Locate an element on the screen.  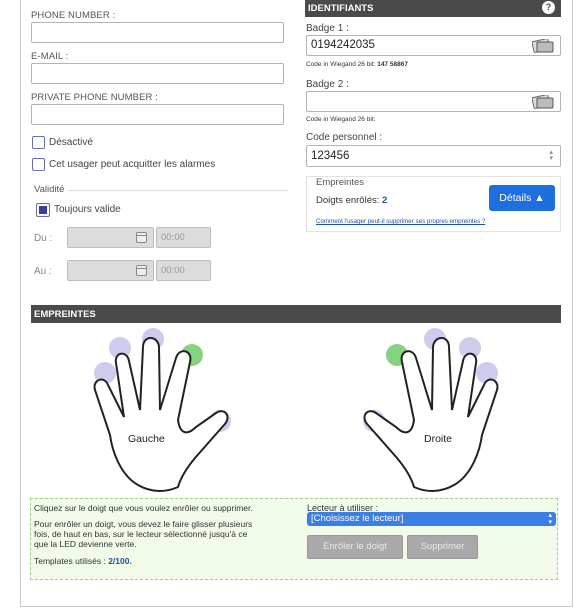
templates-used: Templates utilisés : 2/100. is located at coordinates (83, 561).